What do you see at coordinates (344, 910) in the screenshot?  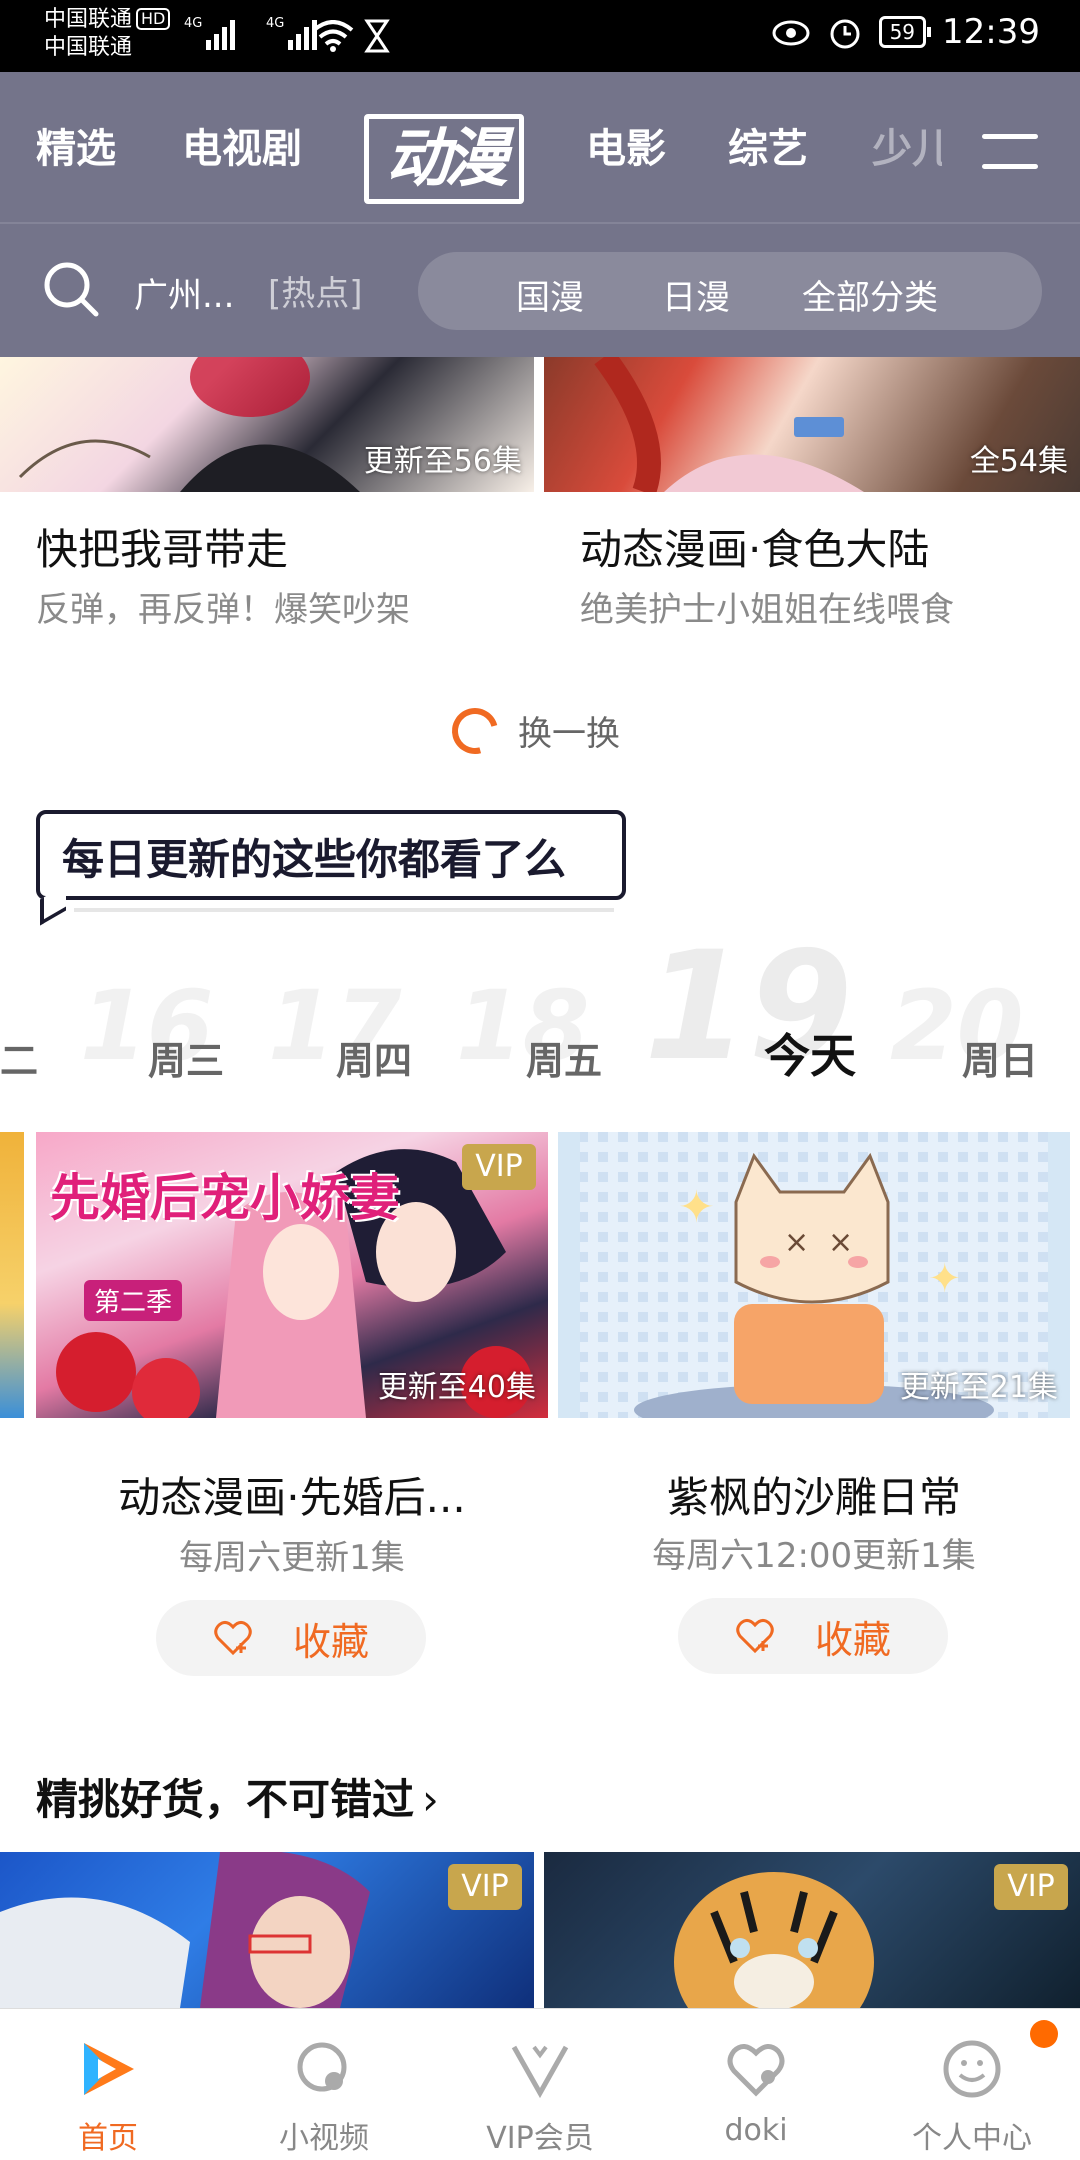 I see `banner-underline` at bounding box center [344, 910].